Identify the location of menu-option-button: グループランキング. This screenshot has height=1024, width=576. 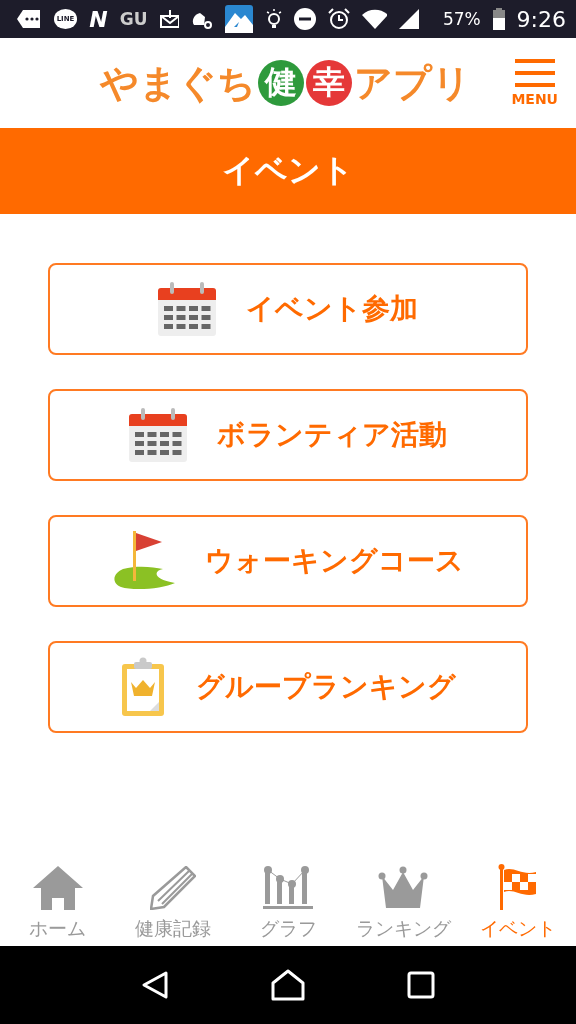
(288, 687).